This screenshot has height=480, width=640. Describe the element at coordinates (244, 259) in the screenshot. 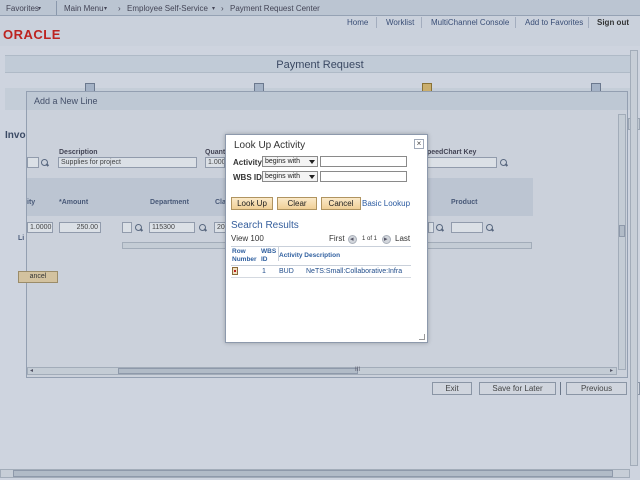

I see `col-row-number-line2: Number` at that location.